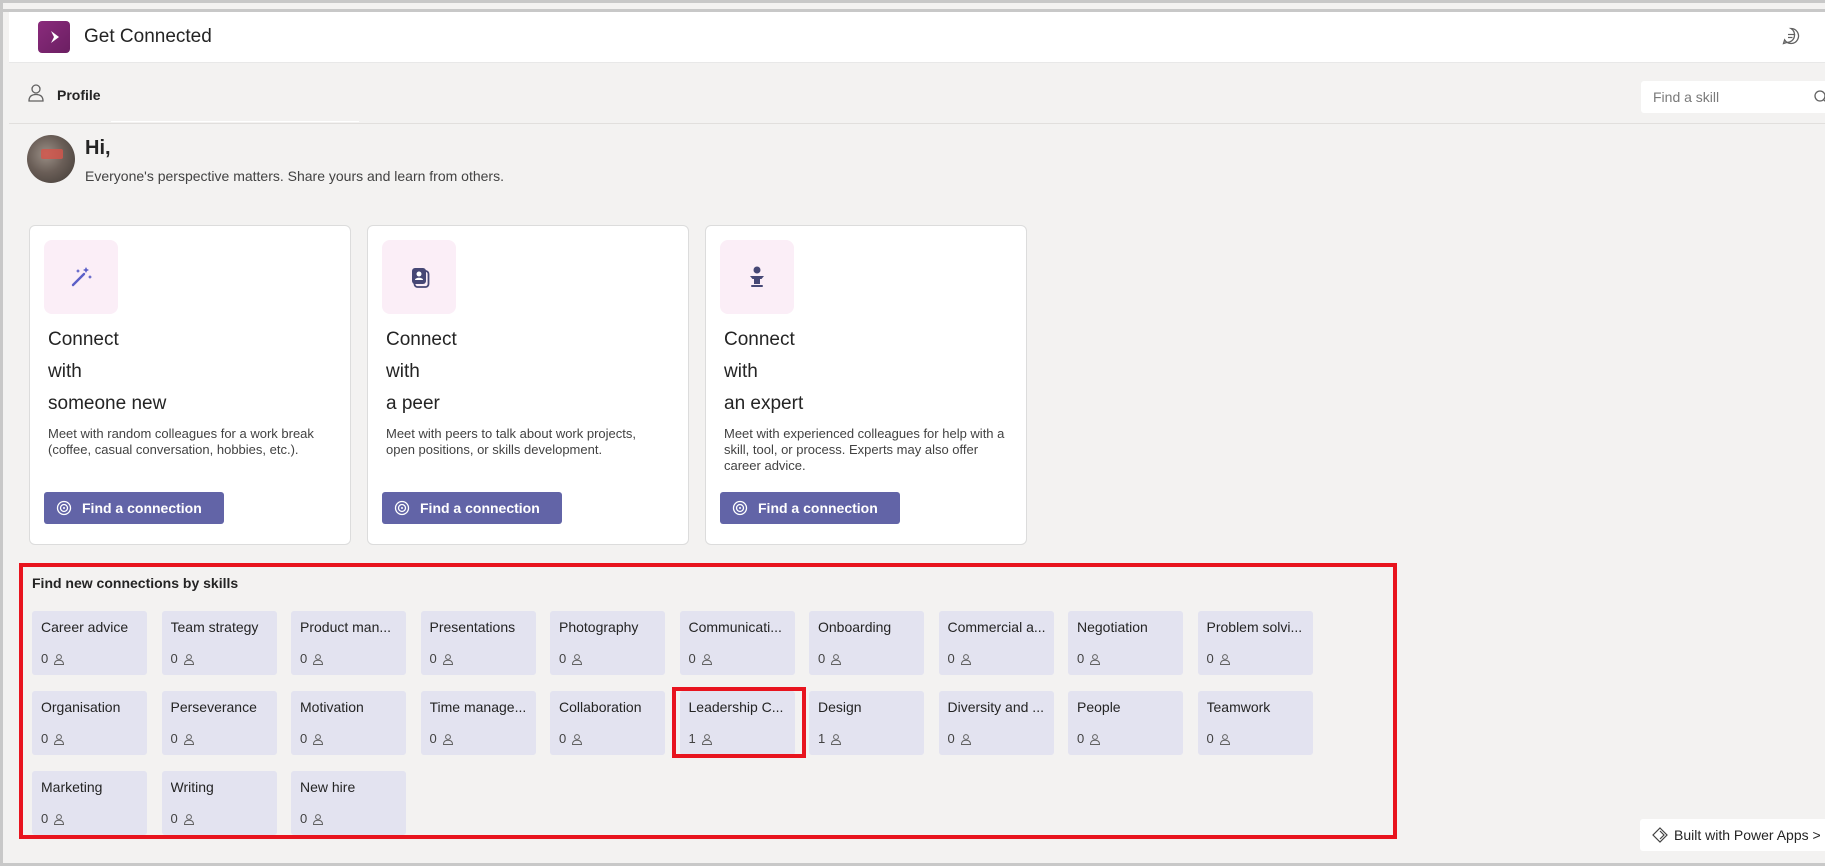  Describe the element at coordinates (996, 643) in the screenshot. I see `skill-tile: Commercial a... 0` at that location.